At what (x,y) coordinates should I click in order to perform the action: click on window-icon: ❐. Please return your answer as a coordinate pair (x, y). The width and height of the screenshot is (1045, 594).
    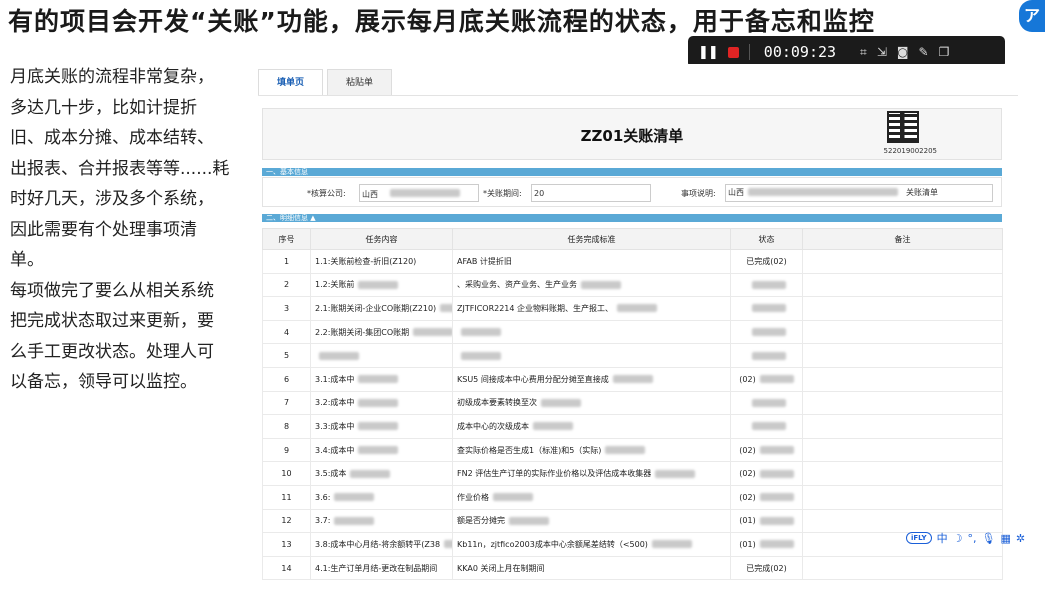
    Looking at the image, I should click on (944, 52).